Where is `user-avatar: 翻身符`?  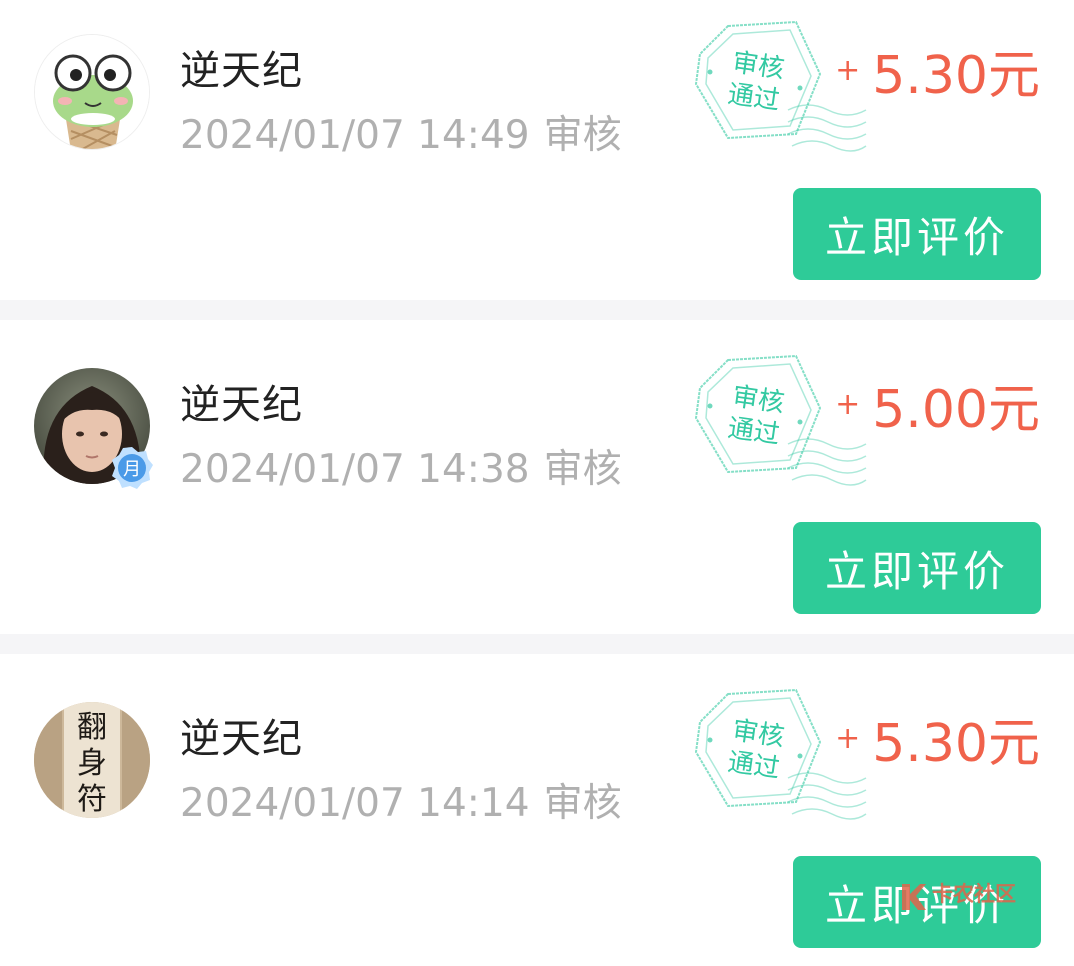
user-avatar: 翻身符 is located at coordinates (92, 760).